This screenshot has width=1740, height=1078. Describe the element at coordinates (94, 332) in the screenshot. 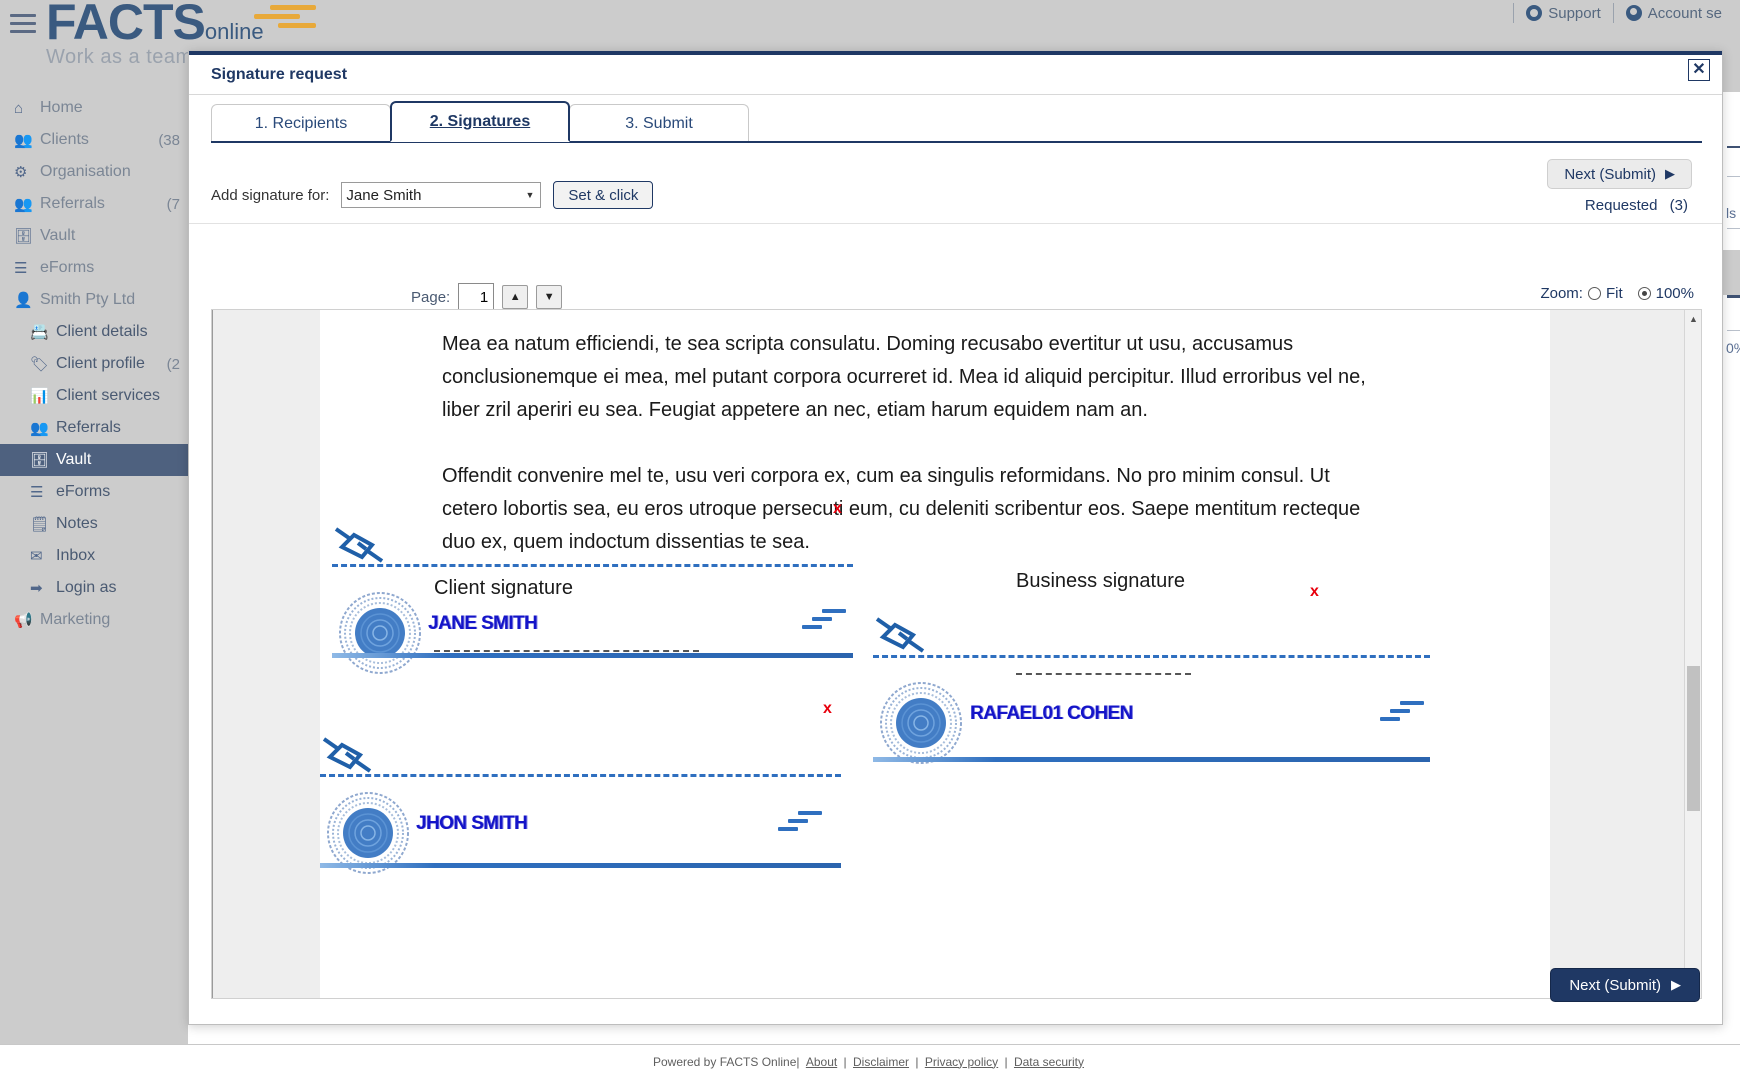

I see `sidebar-item-client-details: 📇 Client details` at that location.